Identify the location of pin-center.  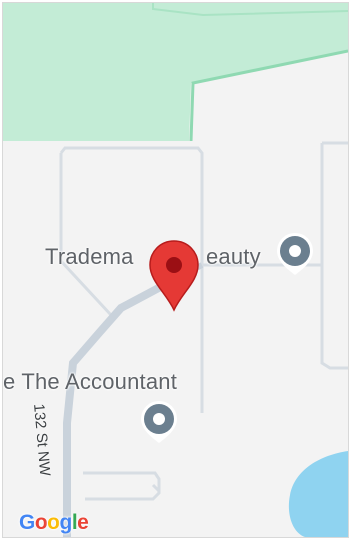
(174, 265).